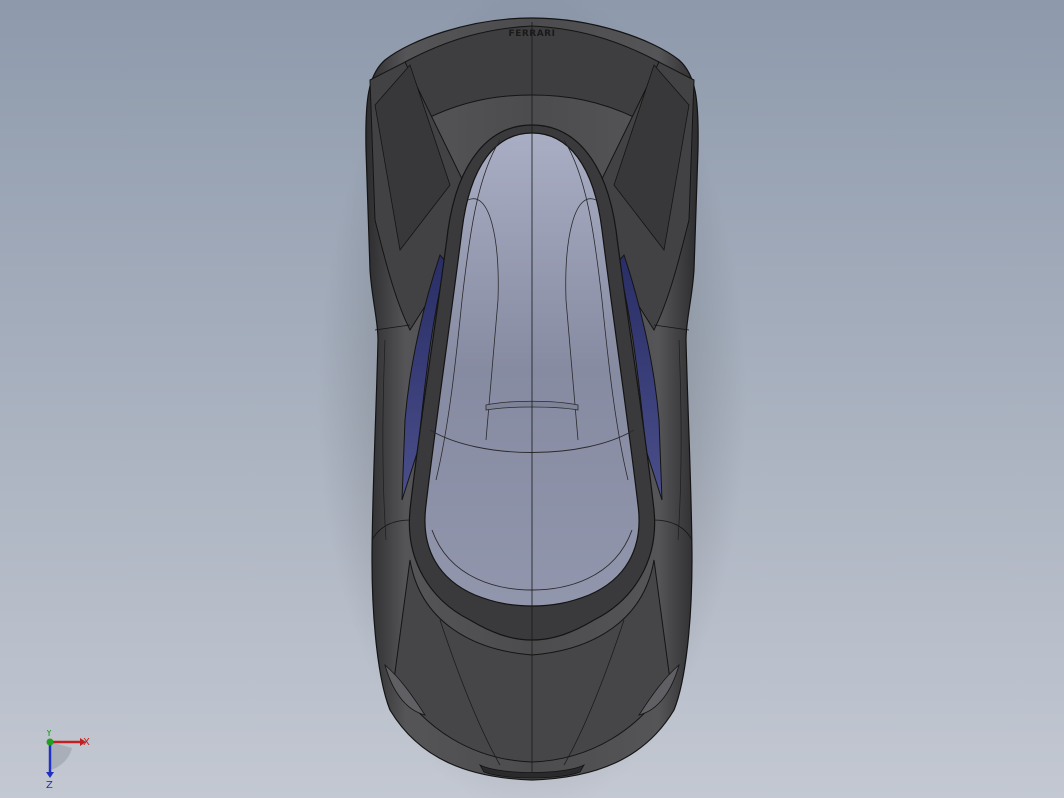 The height and width of the screenshot is (798, 1064). Describe the element at coordinates (50, 742) in the screenshot. I see `y-axis-icon` at that location.